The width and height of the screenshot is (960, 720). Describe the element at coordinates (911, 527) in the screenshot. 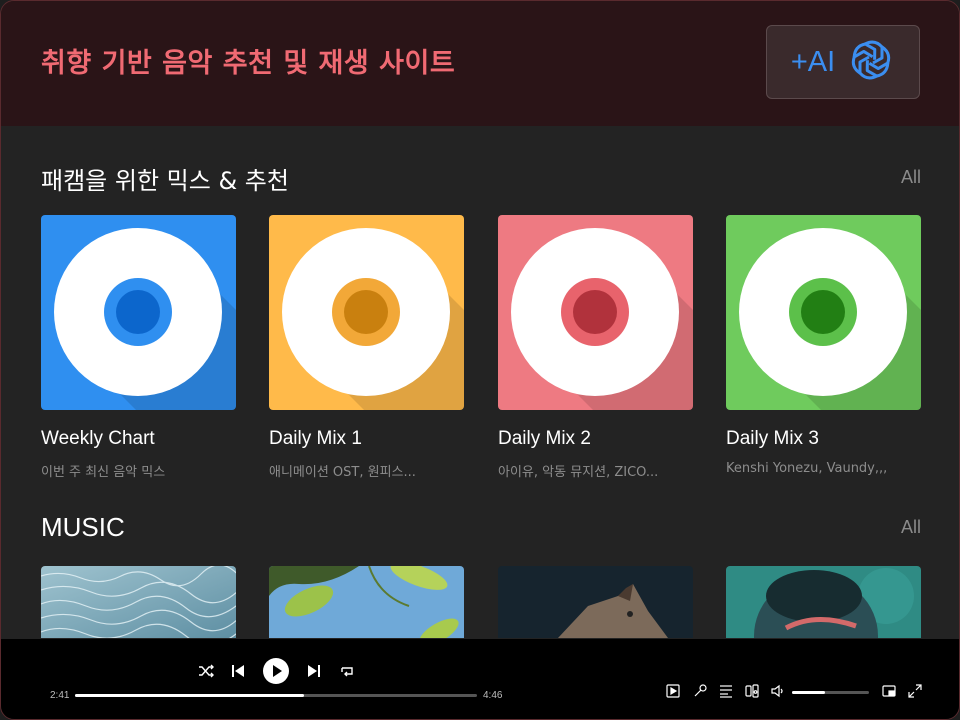

I see `music-section-all-link: All` at that location.